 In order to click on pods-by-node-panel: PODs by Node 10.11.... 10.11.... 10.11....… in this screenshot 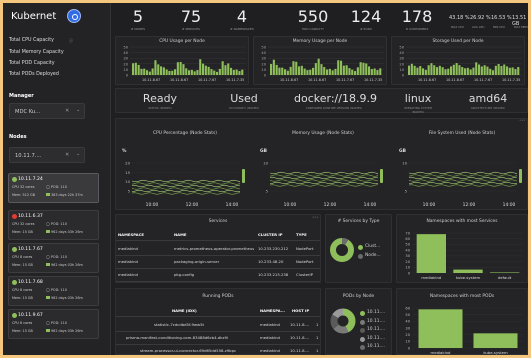, I will do `click(358, 321)`.